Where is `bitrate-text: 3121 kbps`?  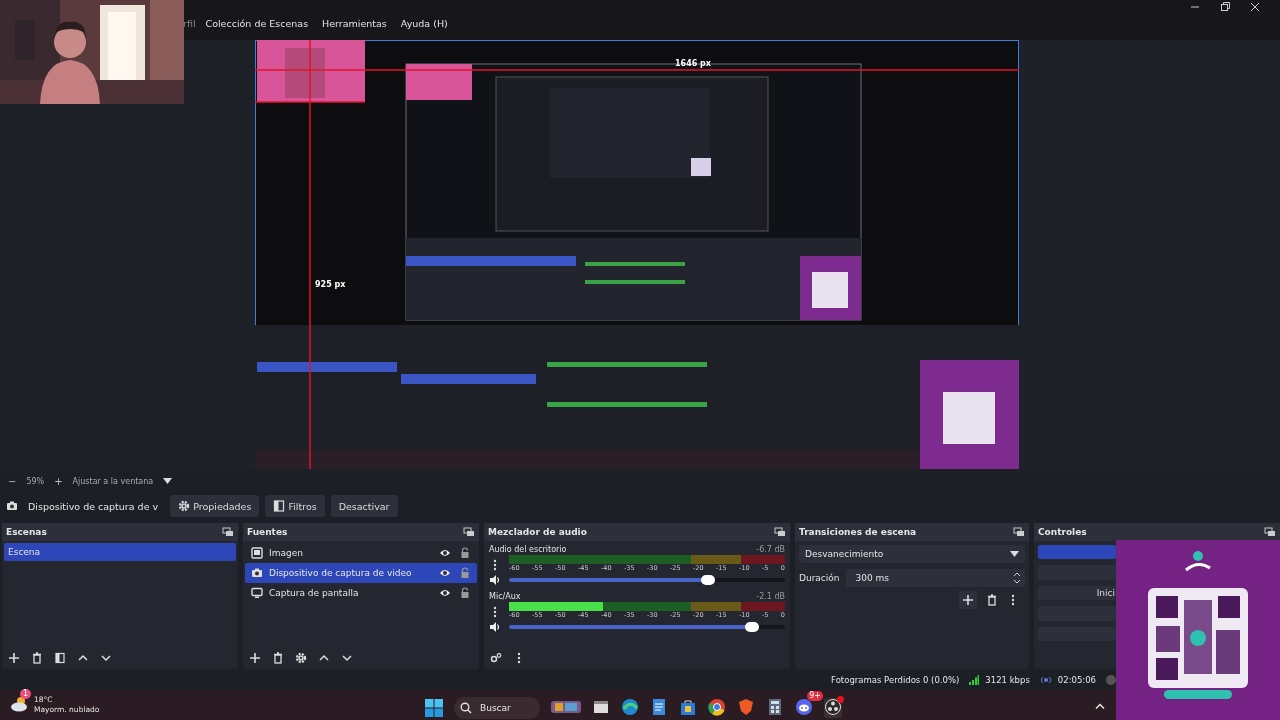
bitrate-text: 3121 kbps is located at coordinates (1007, 679).